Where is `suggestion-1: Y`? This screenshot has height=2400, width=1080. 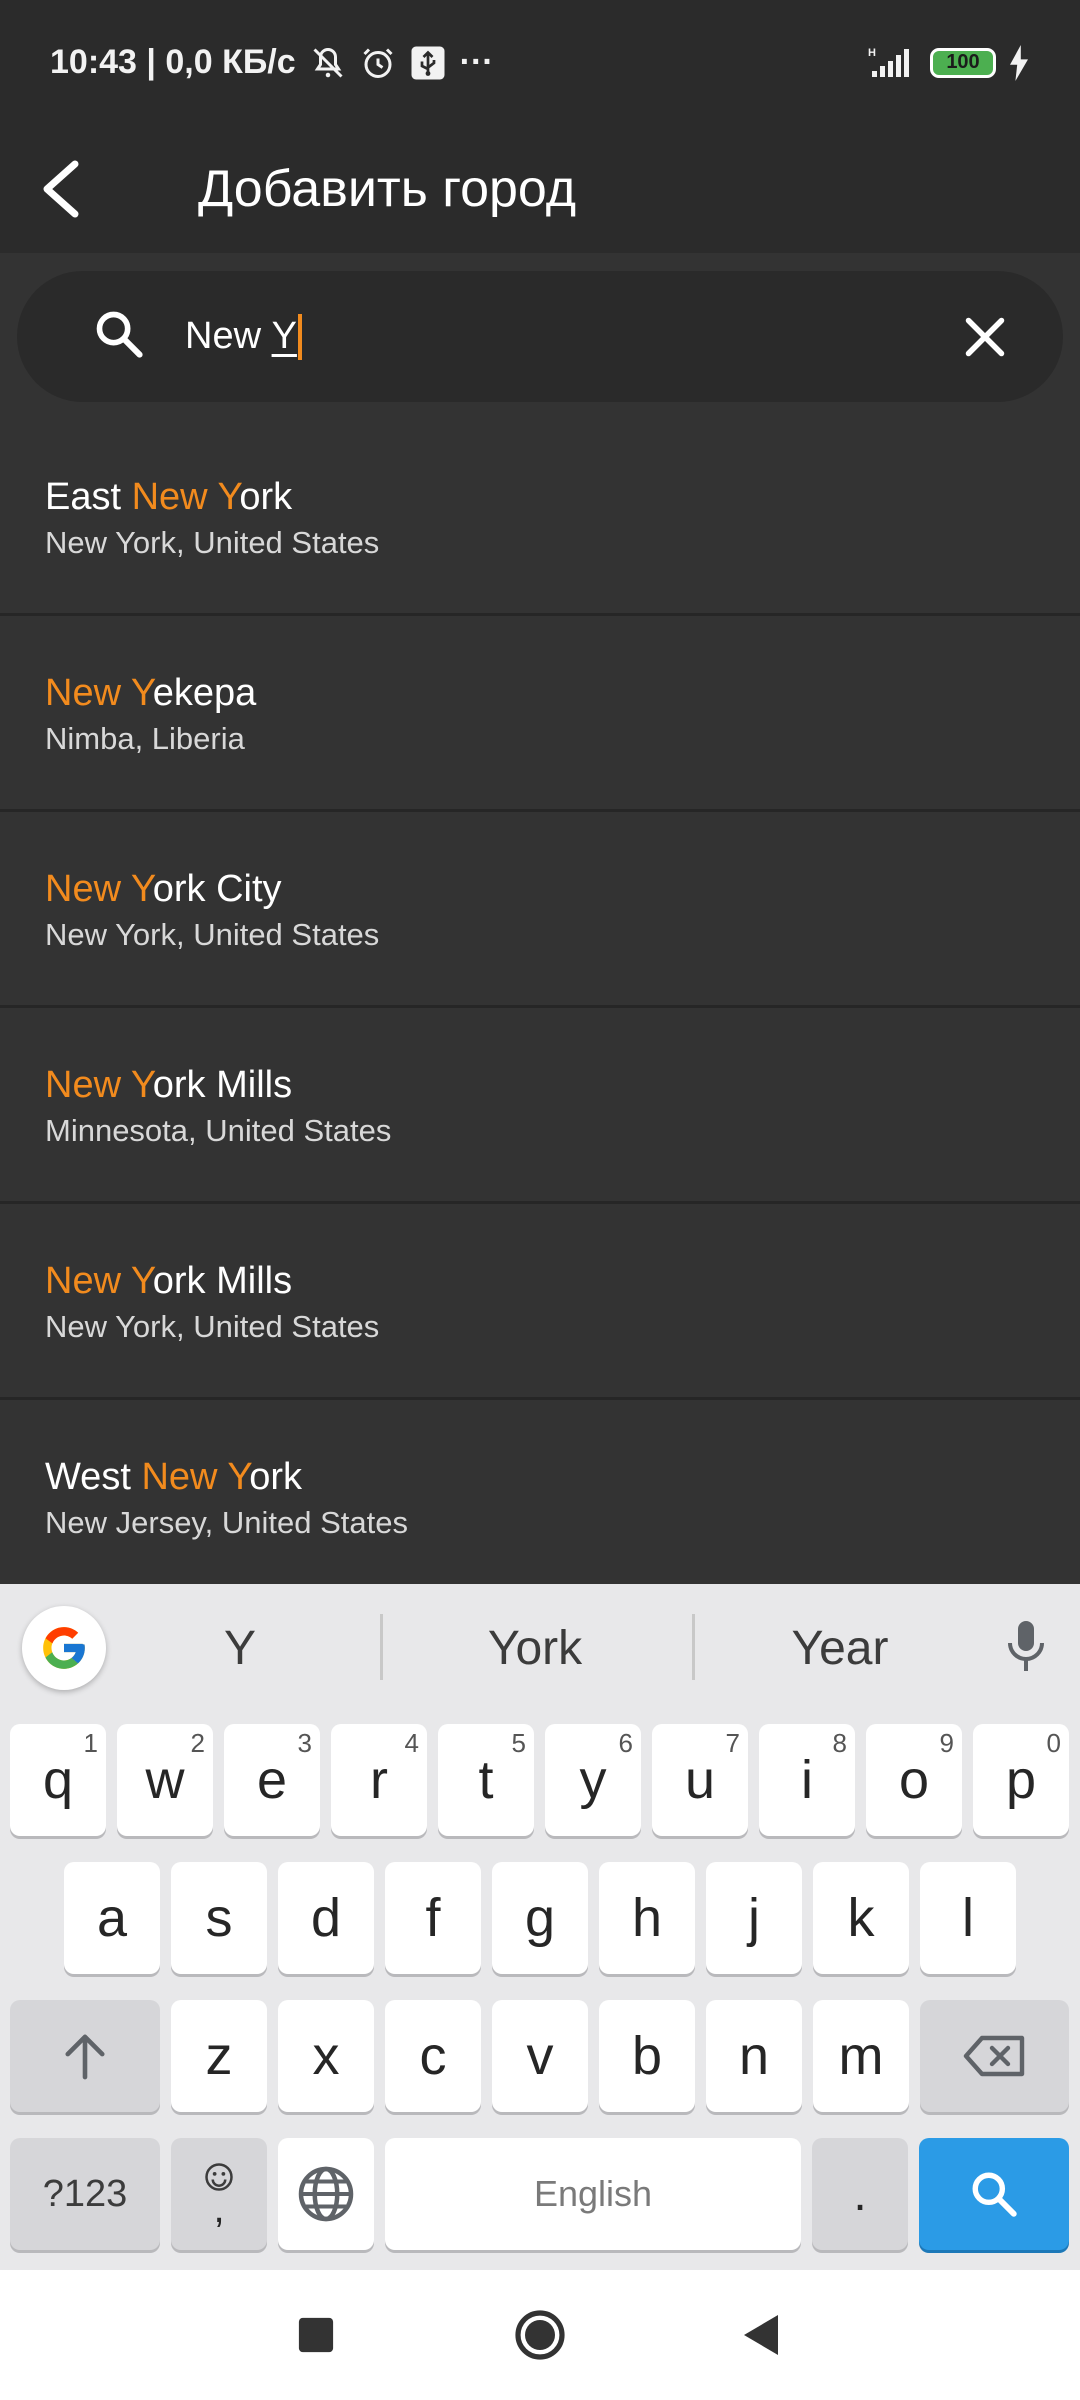 suggestion-1: Y is located at coordinates (240, 1648).